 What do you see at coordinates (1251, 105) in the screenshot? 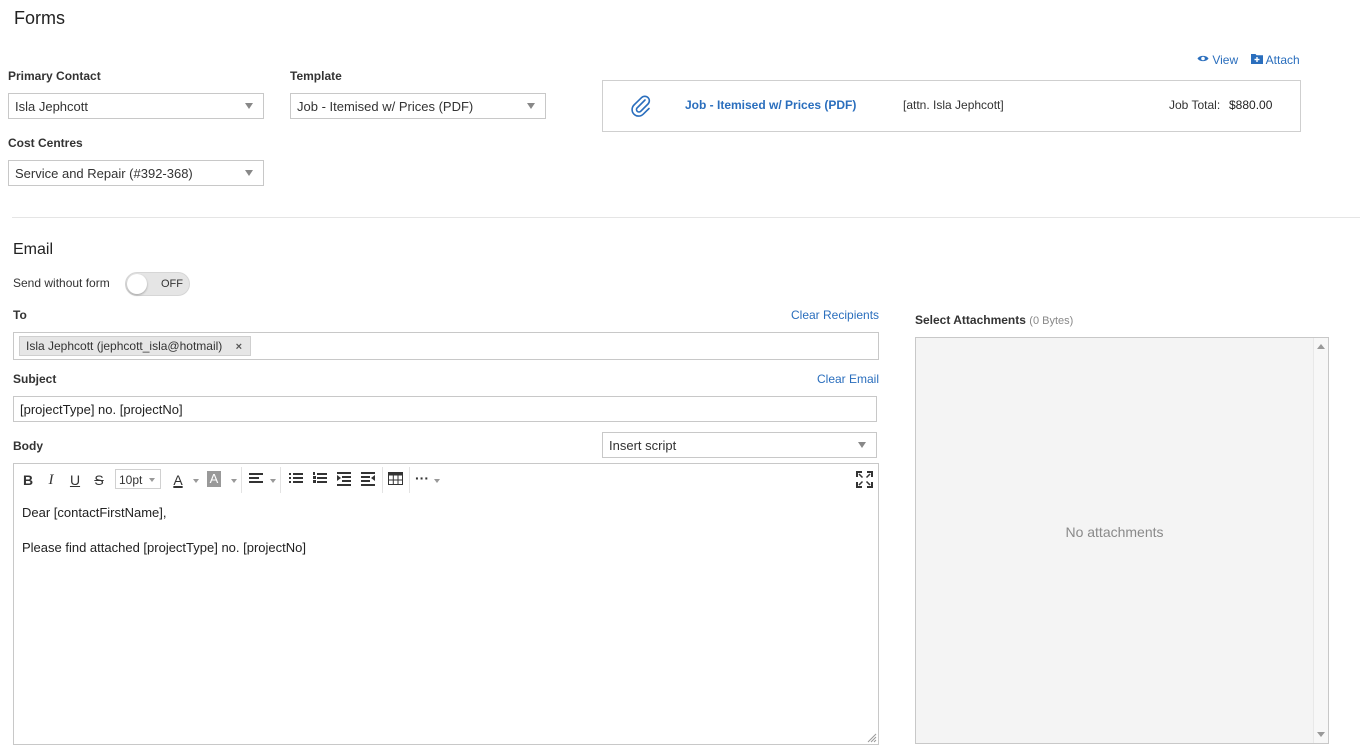
I see `job-total-value: $880.00` at bounding box center [1251, 105].